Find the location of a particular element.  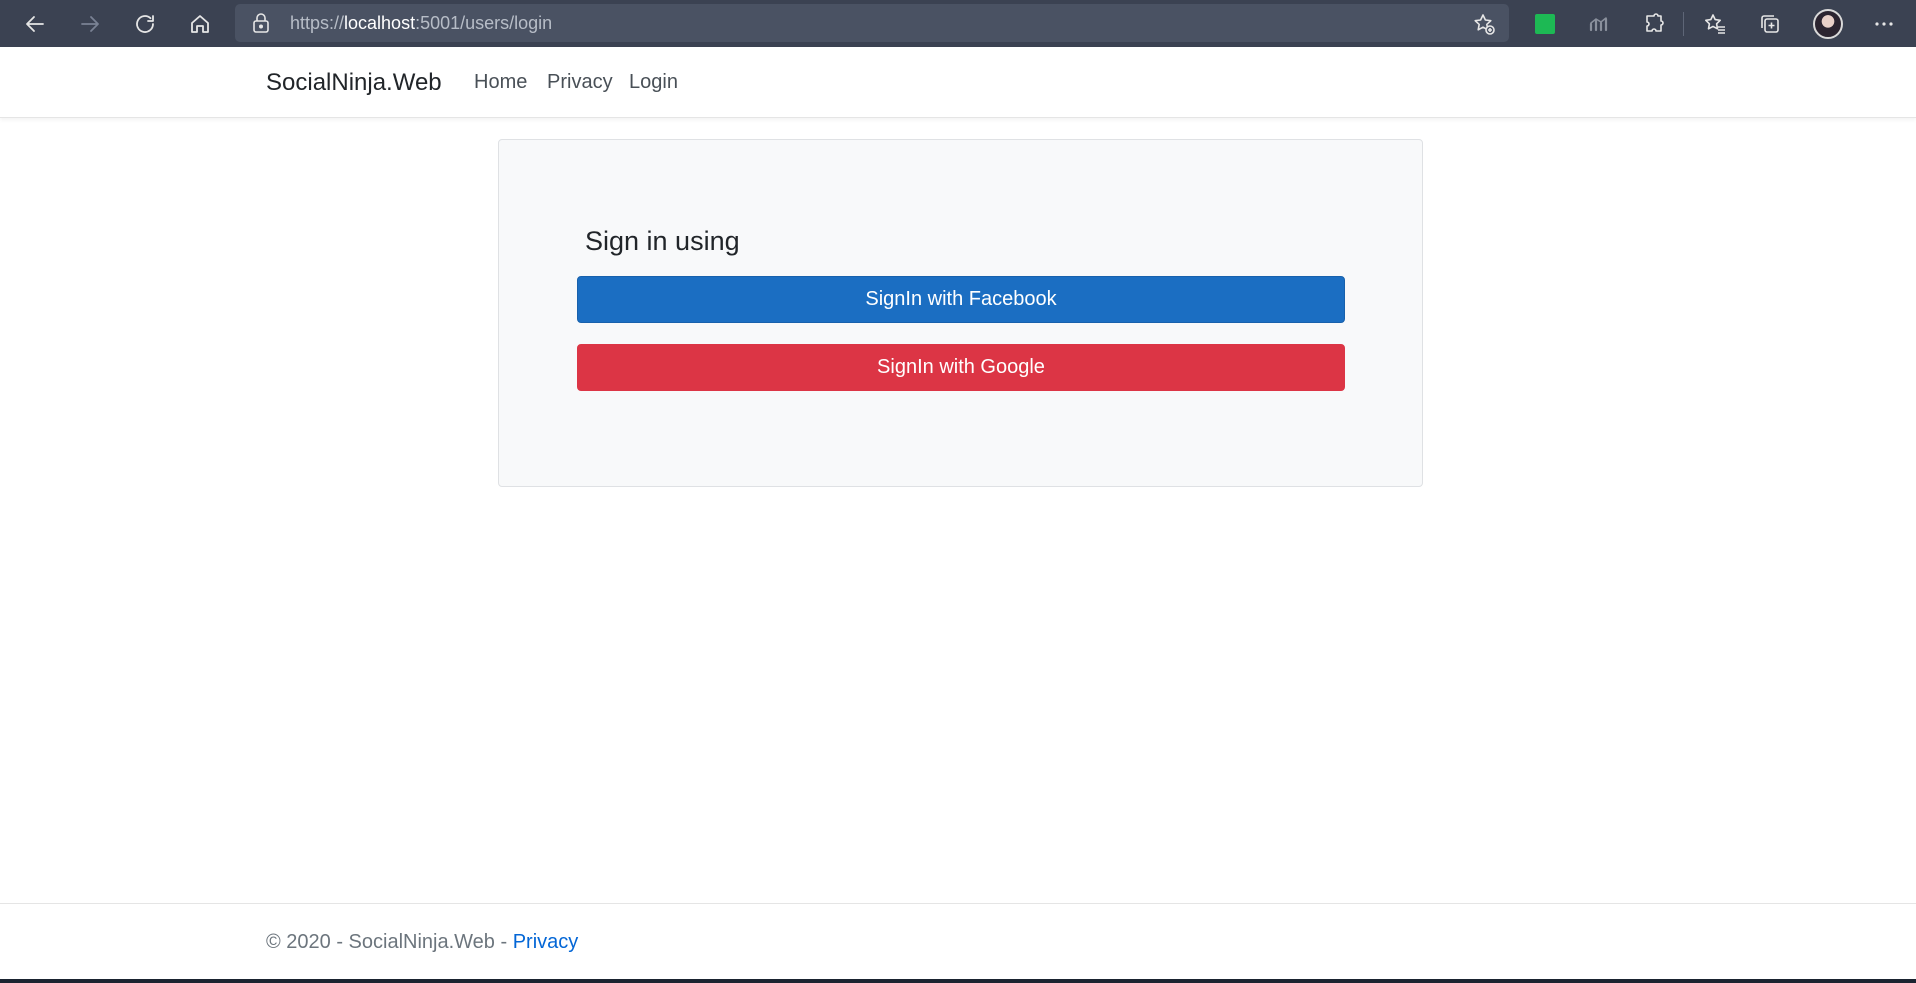

footer-text: © 2020 - SocialNinja.Web - Privacy is located at coordinates (422, 942).